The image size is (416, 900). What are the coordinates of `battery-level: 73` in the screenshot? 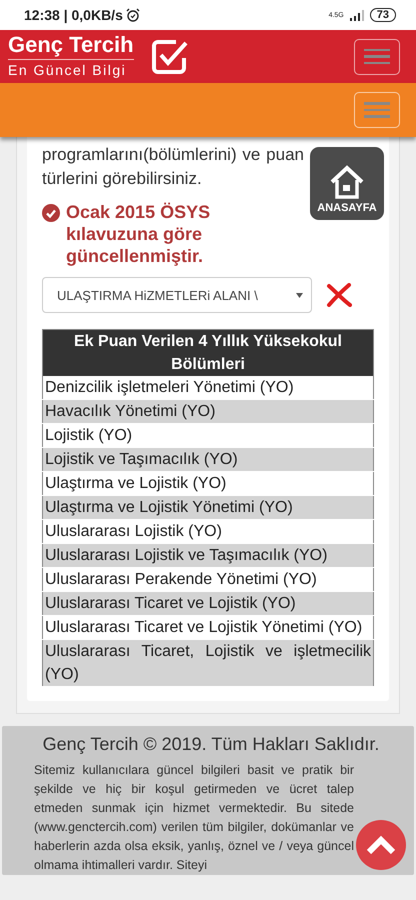 It's located at (383, 15).